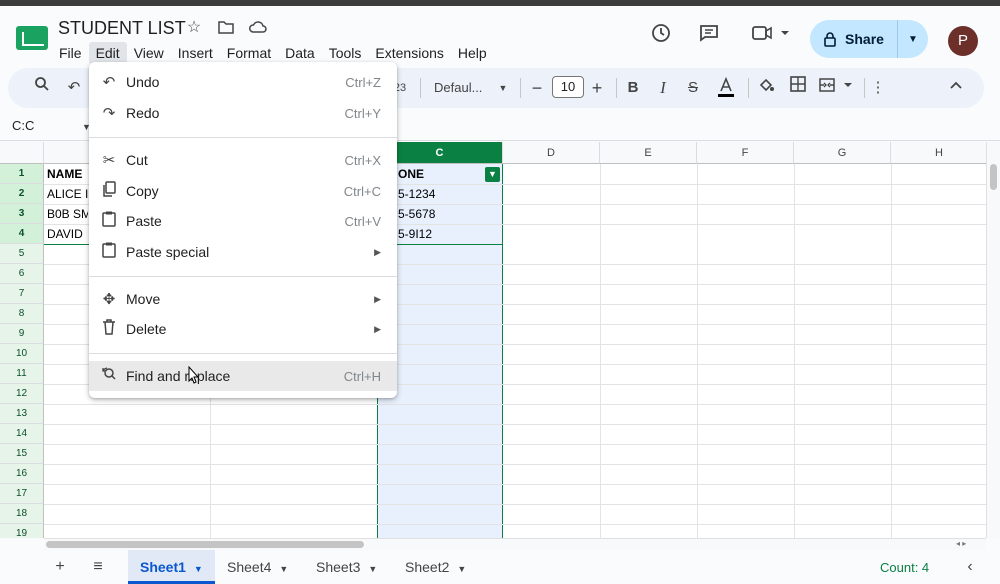 This screenshot has width=1000, height=584. I want to click on move-folder-icon, so click(226, 28).